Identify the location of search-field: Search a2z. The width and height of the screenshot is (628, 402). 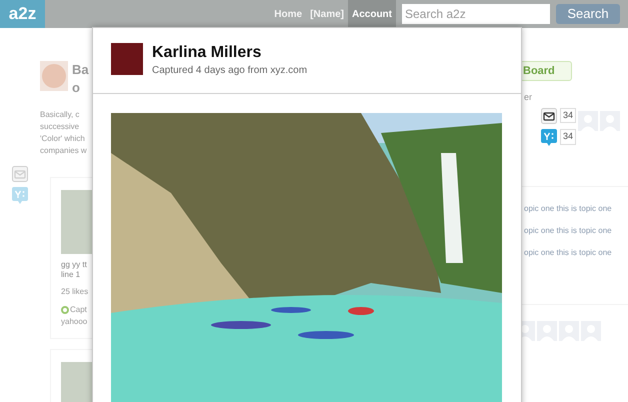
(476, 14).